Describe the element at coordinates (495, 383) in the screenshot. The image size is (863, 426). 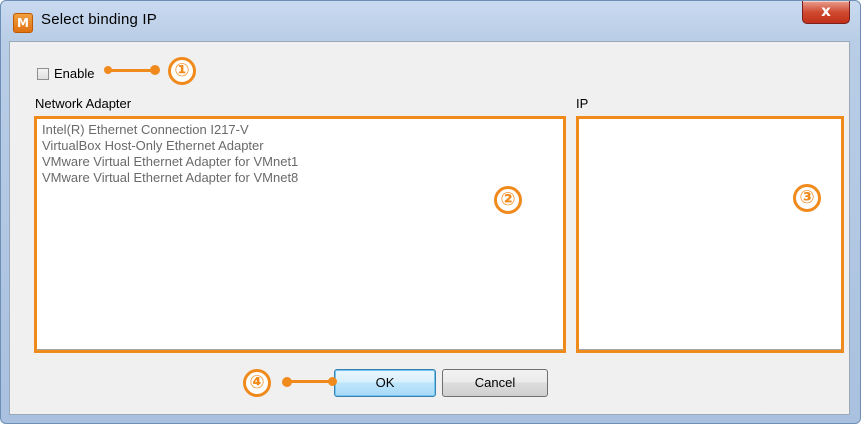
I see `cancel-button: Cancel` at that location.